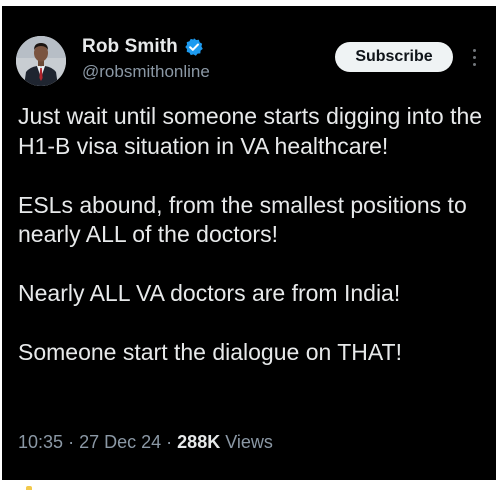 This screenshot has height=495, width=500. I want to click on subscribe-button: Subscribe, so click(394, 57).